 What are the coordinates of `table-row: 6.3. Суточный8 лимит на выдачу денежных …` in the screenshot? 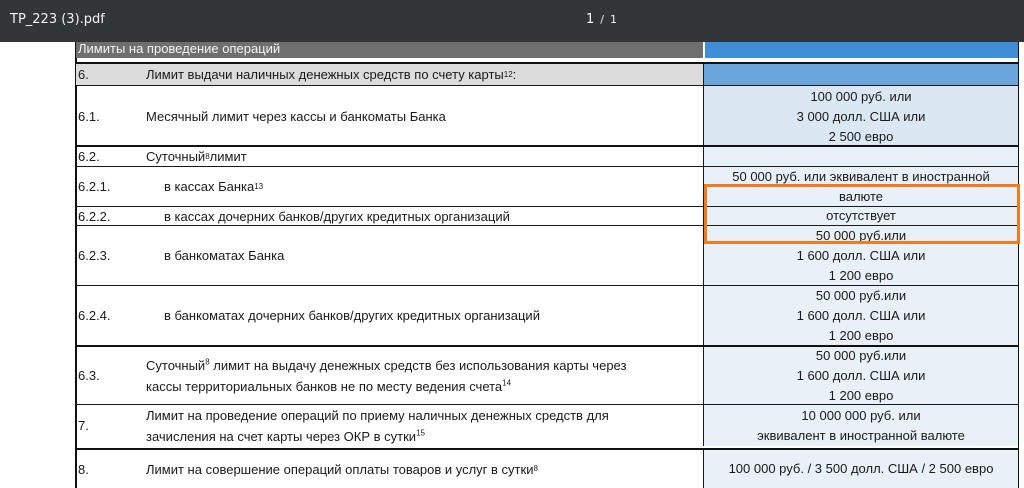 It's located at (547, 374).